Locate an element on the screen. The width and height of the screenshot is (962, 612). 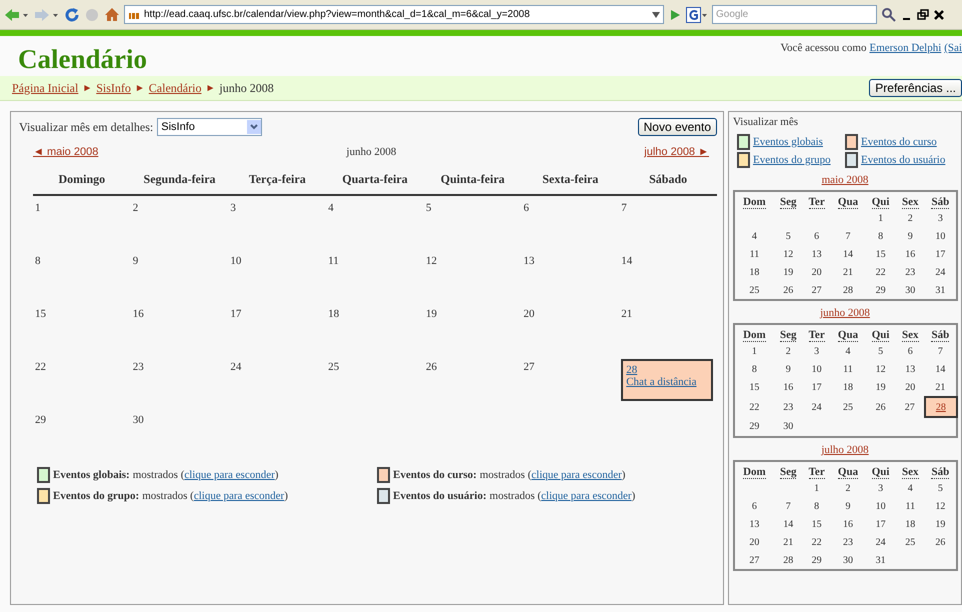
weekday-header: Quarta-feira is located at coordinates (375, 179).